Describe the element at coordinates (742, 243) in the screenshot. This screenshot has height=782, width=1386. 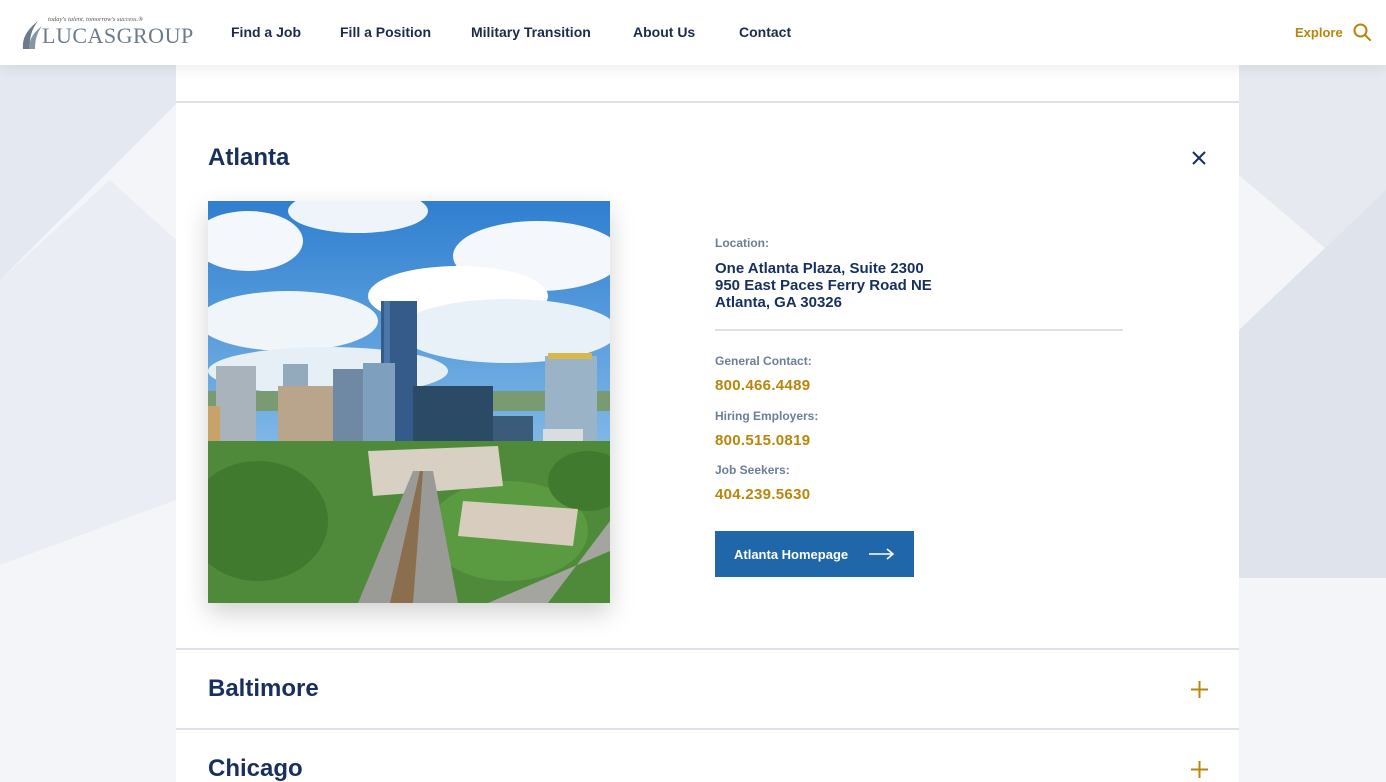
I see `location-label: Location:` at that location.